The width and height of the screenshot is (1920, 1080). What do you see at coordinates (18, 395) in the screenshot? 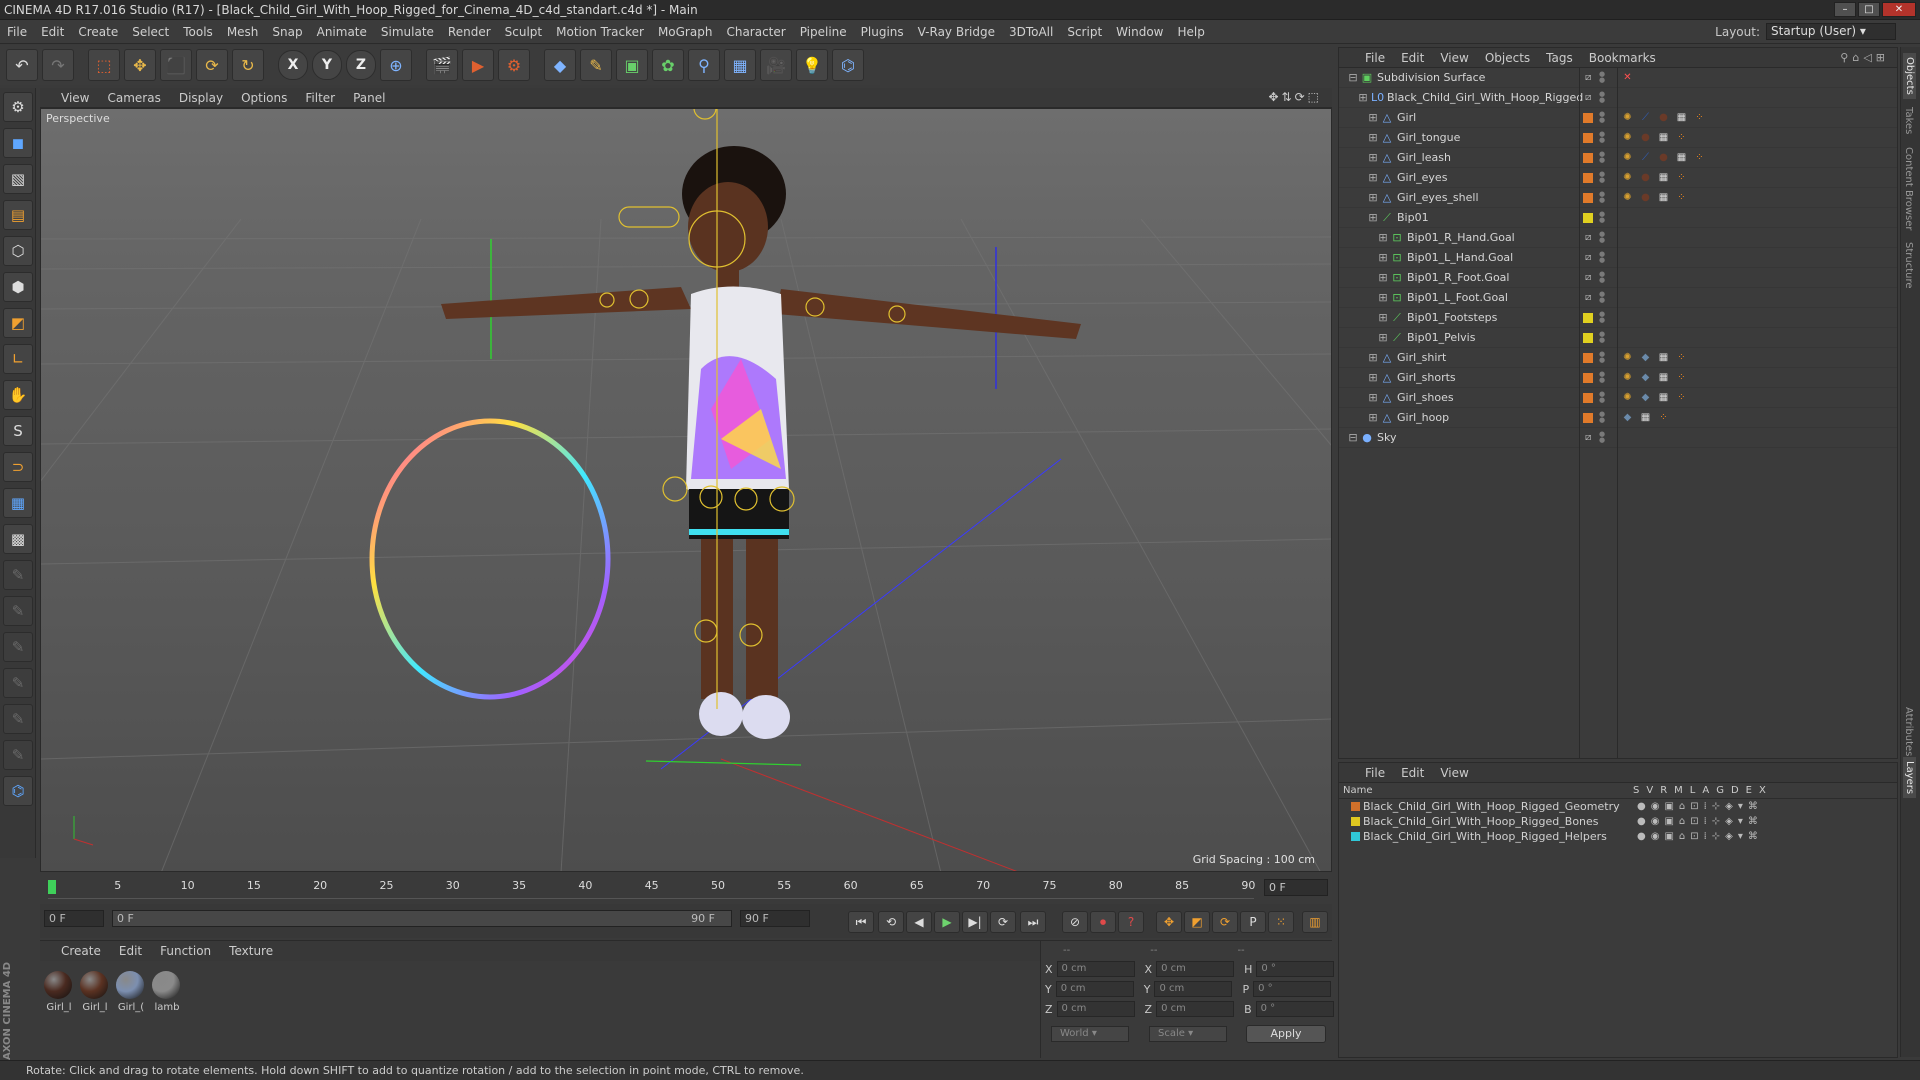
I see `tweak-mode-icon: ✋` at bounding box center [18, 395].